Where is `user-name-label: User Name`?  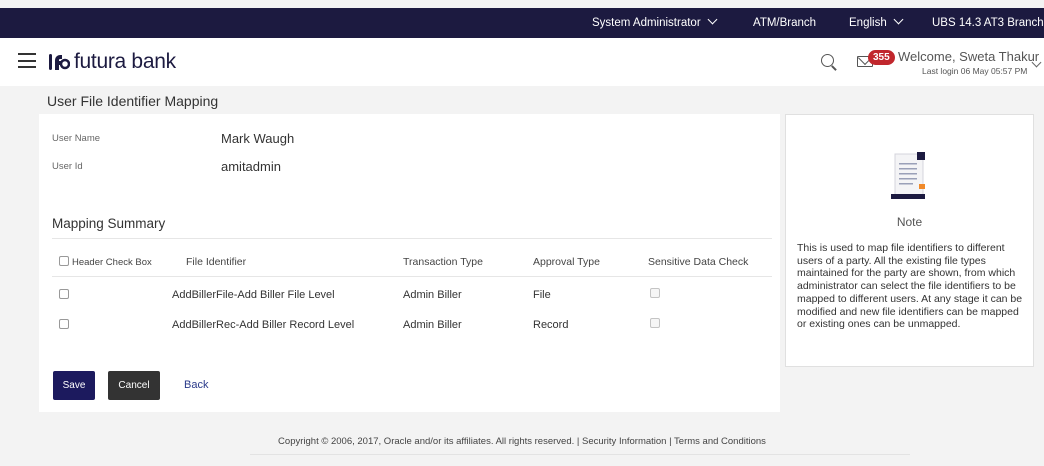
user-name-label: User Name is located at coordinates (76, 138).